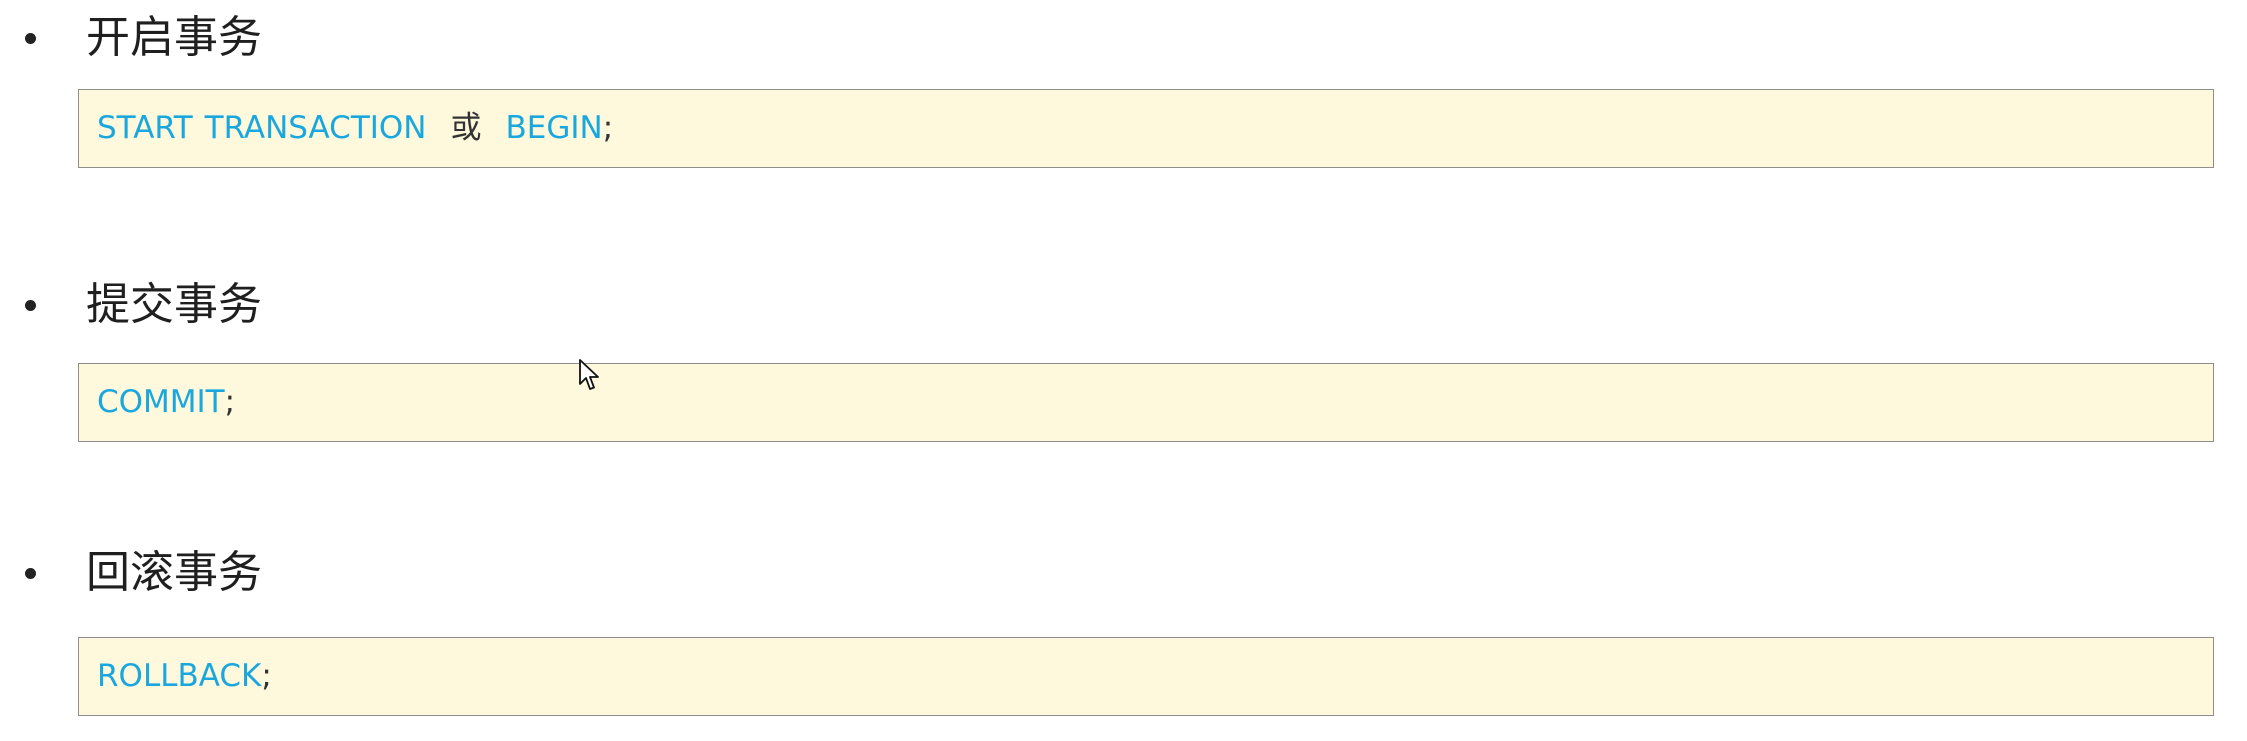  Describe the element at coordinates (145, 128) in the screenshot. I see `code-keyword-start: START` at that location.